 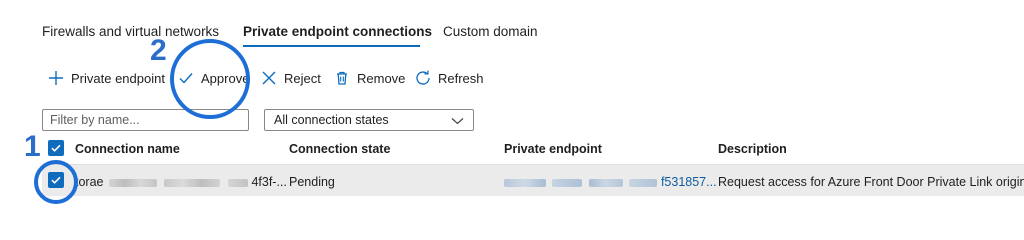 I want to click on plus-icon, so click(x=56, y=78).